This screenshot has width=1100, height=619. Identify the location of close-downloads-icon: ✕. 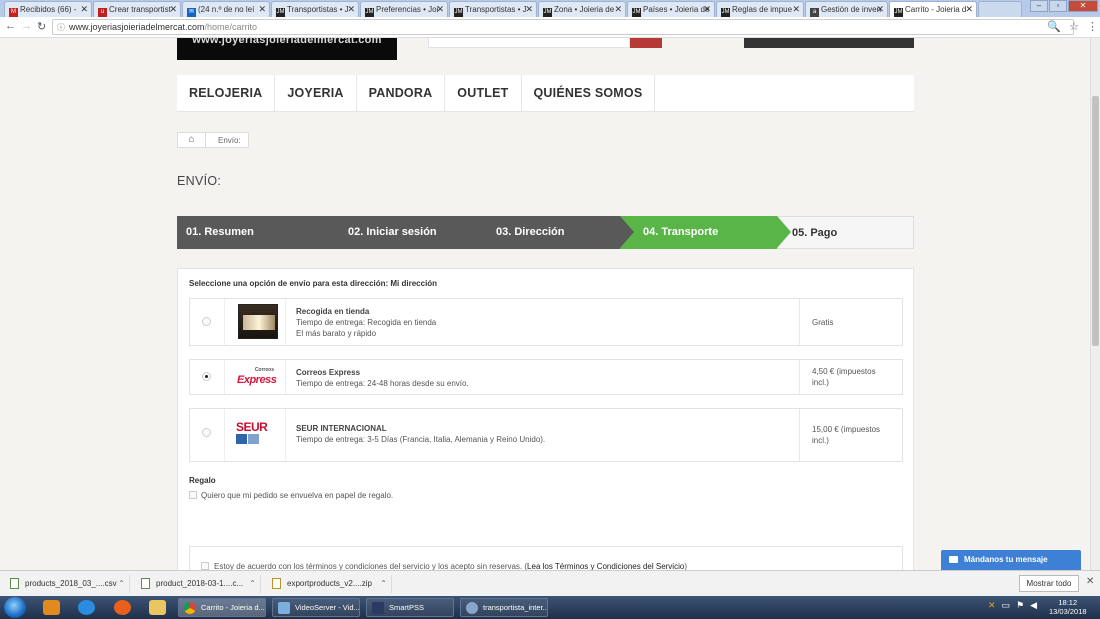
(1090, 581).